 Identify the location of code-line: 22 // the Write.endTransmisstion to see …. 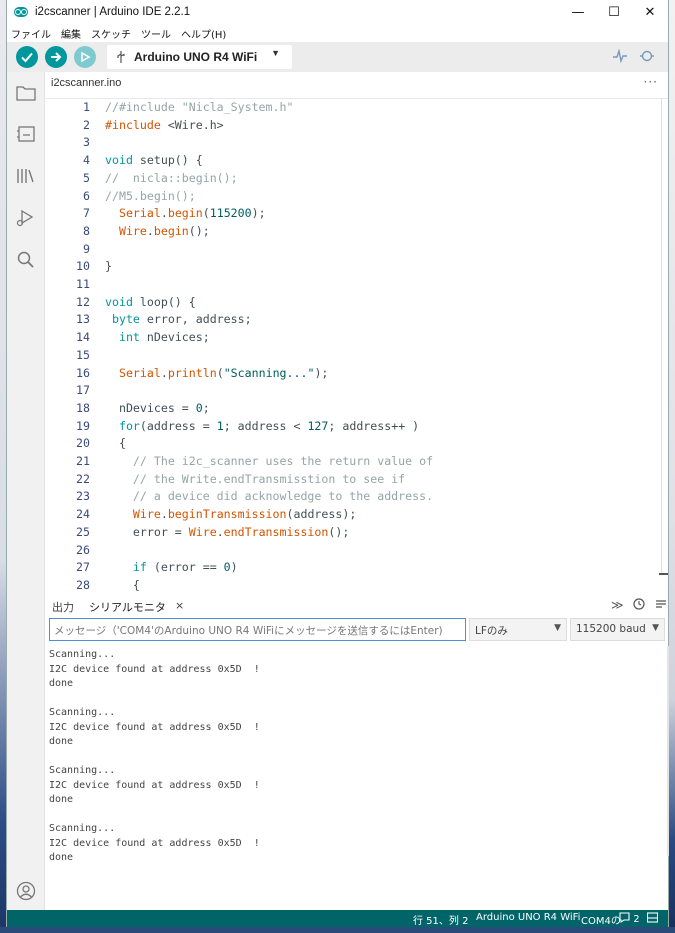
(356, 480).